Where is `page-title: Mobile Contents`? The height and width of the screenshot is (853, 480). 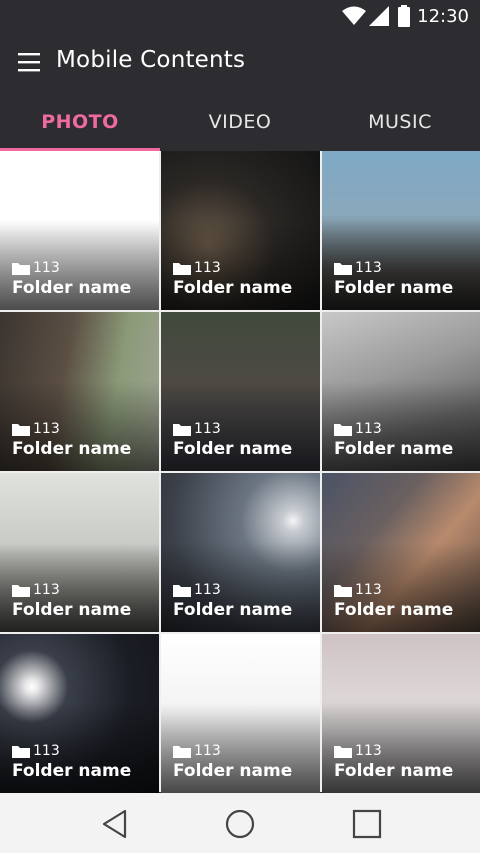
page-title: Mobile Contents is located at coordinates (151, 60).